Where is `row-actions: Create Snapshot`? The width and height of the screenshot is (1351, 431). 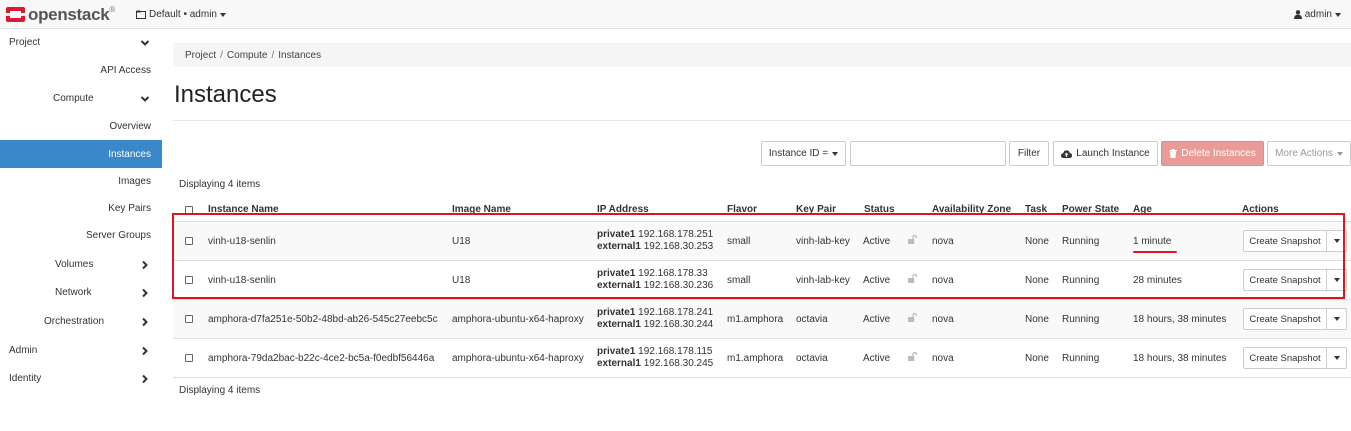 row-actions: Create Snapshot is located at coordinates (1295, 319).